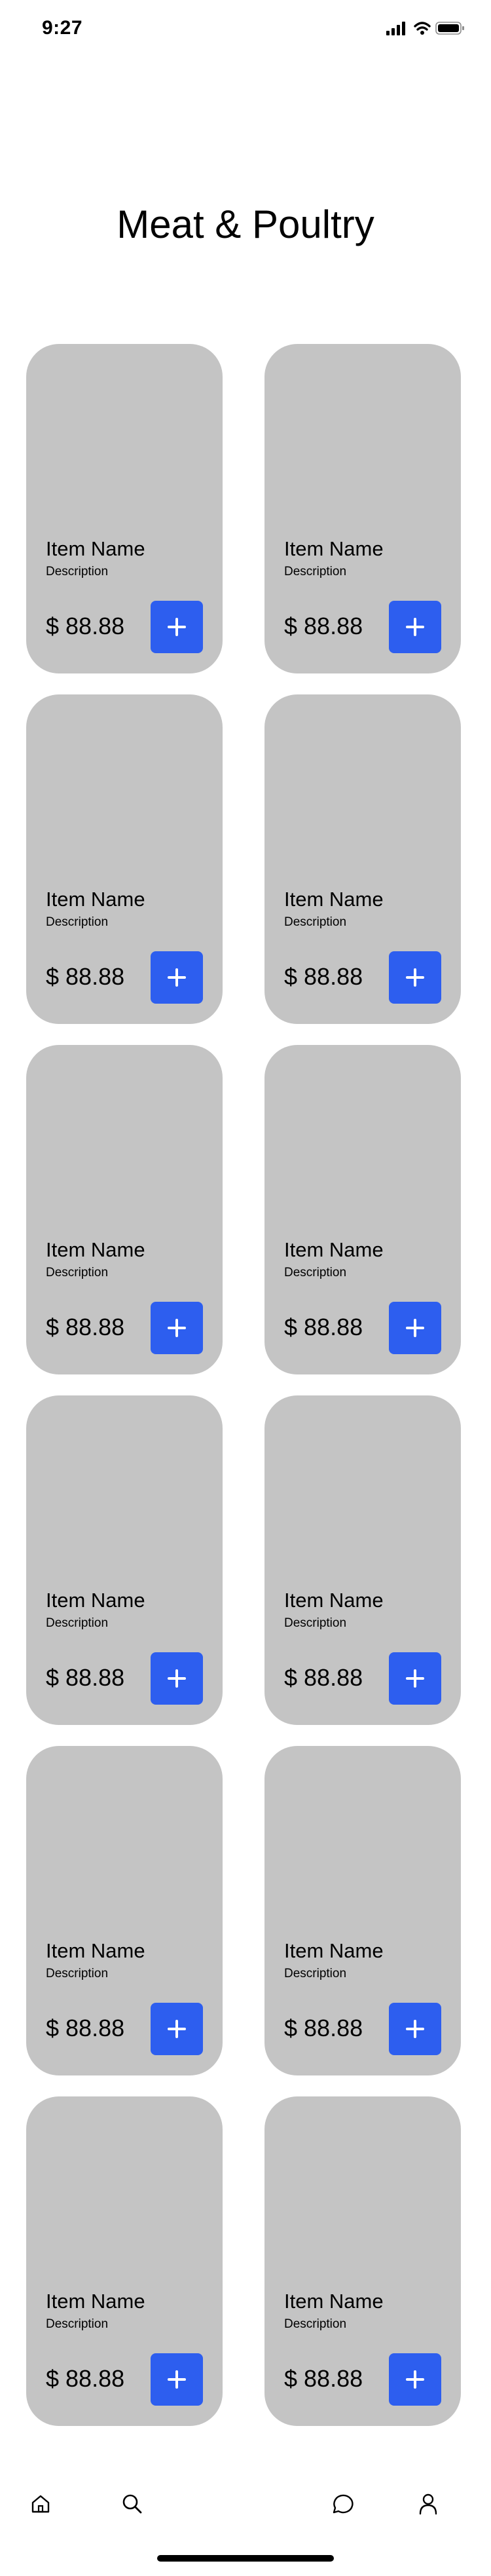 This screenshot has height=2576, width=491. I want to click on tab-home, so click(40, 2504).